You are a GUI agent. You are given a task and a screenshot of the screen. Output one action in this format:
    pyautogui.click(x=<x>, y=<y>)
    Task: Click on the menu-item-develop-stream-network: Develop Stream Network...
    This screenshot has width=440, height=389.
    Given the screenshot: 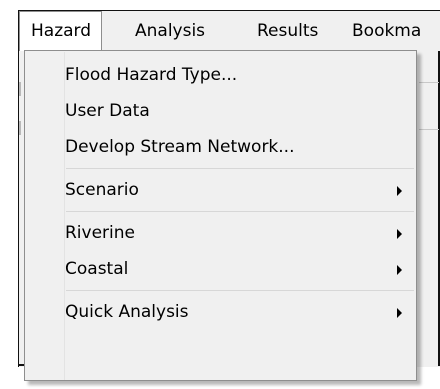 What is the action you would take?
    pyautogui.click(x=220, y=147)
    